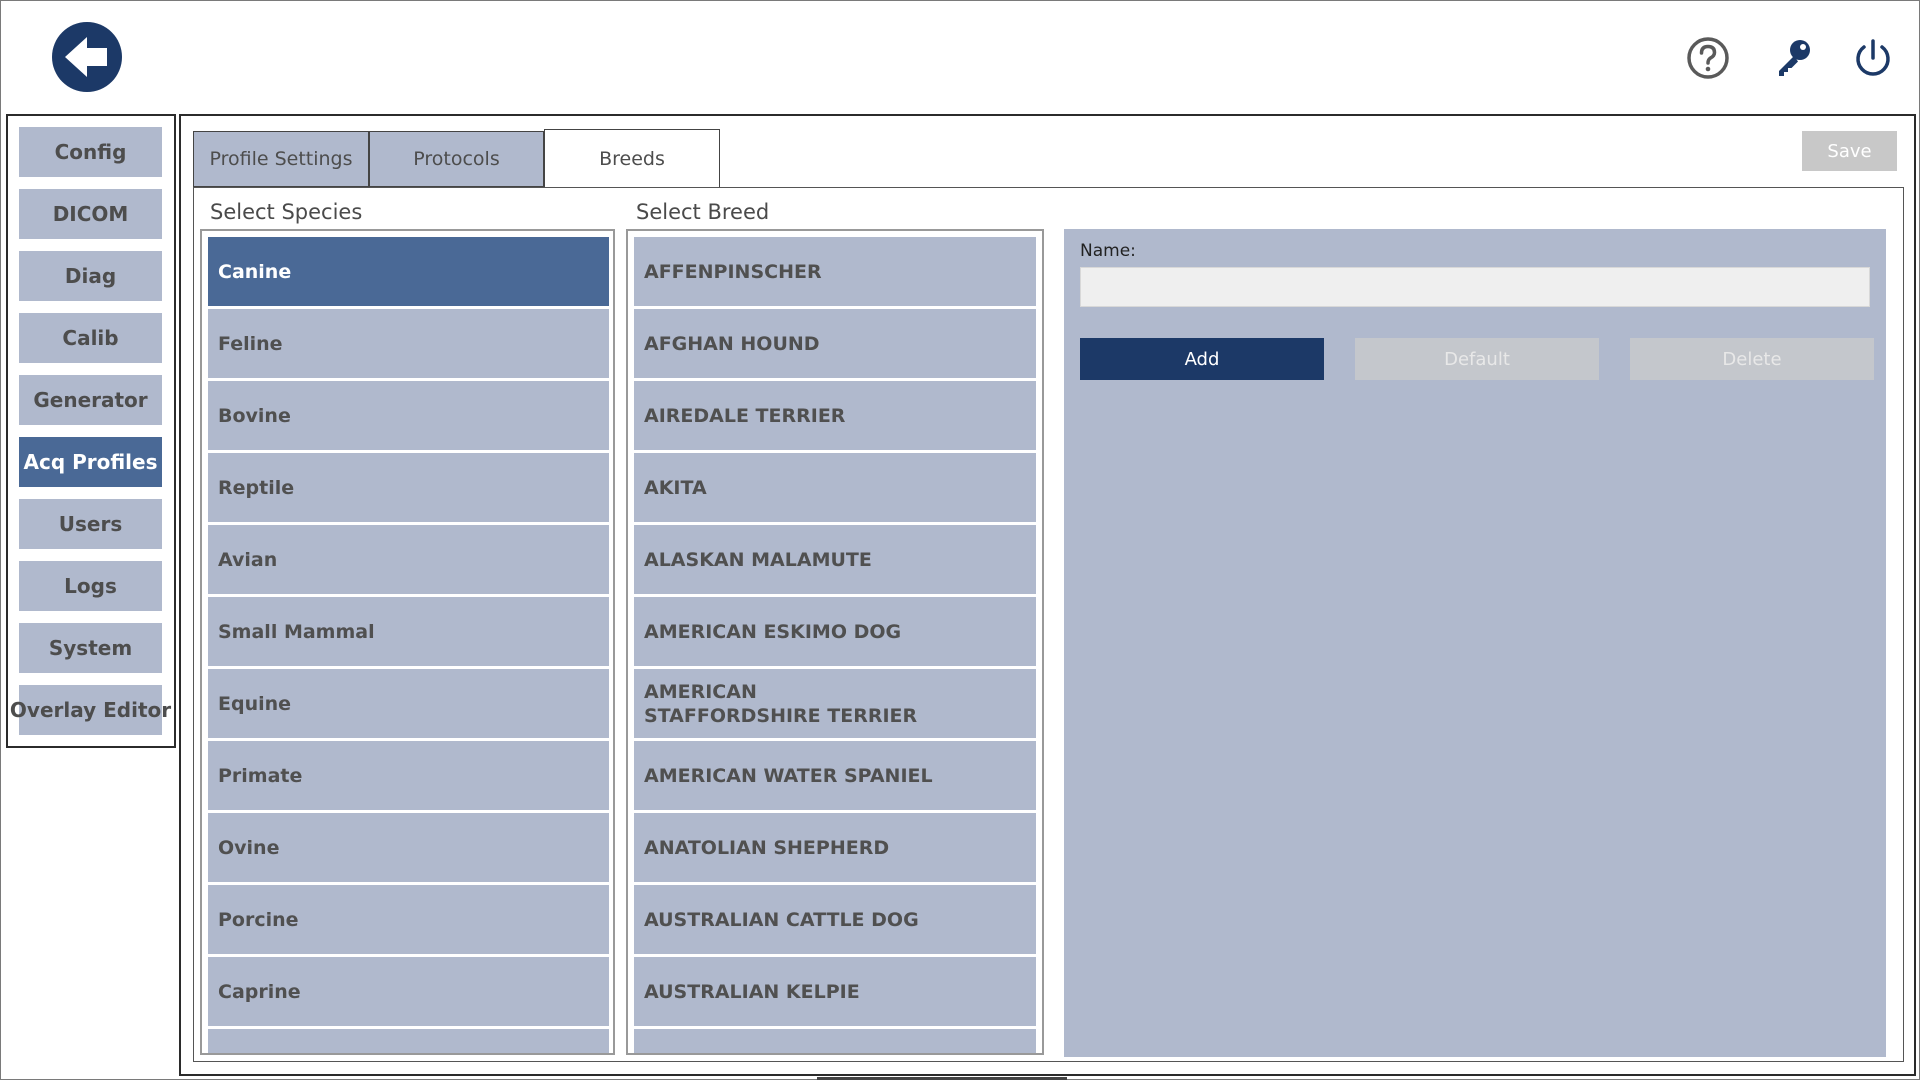 This screenshot has height=1080, width=1920. Describe the element at coordinates (1475, 287) in the screenshot. I see `name-input` at that location.